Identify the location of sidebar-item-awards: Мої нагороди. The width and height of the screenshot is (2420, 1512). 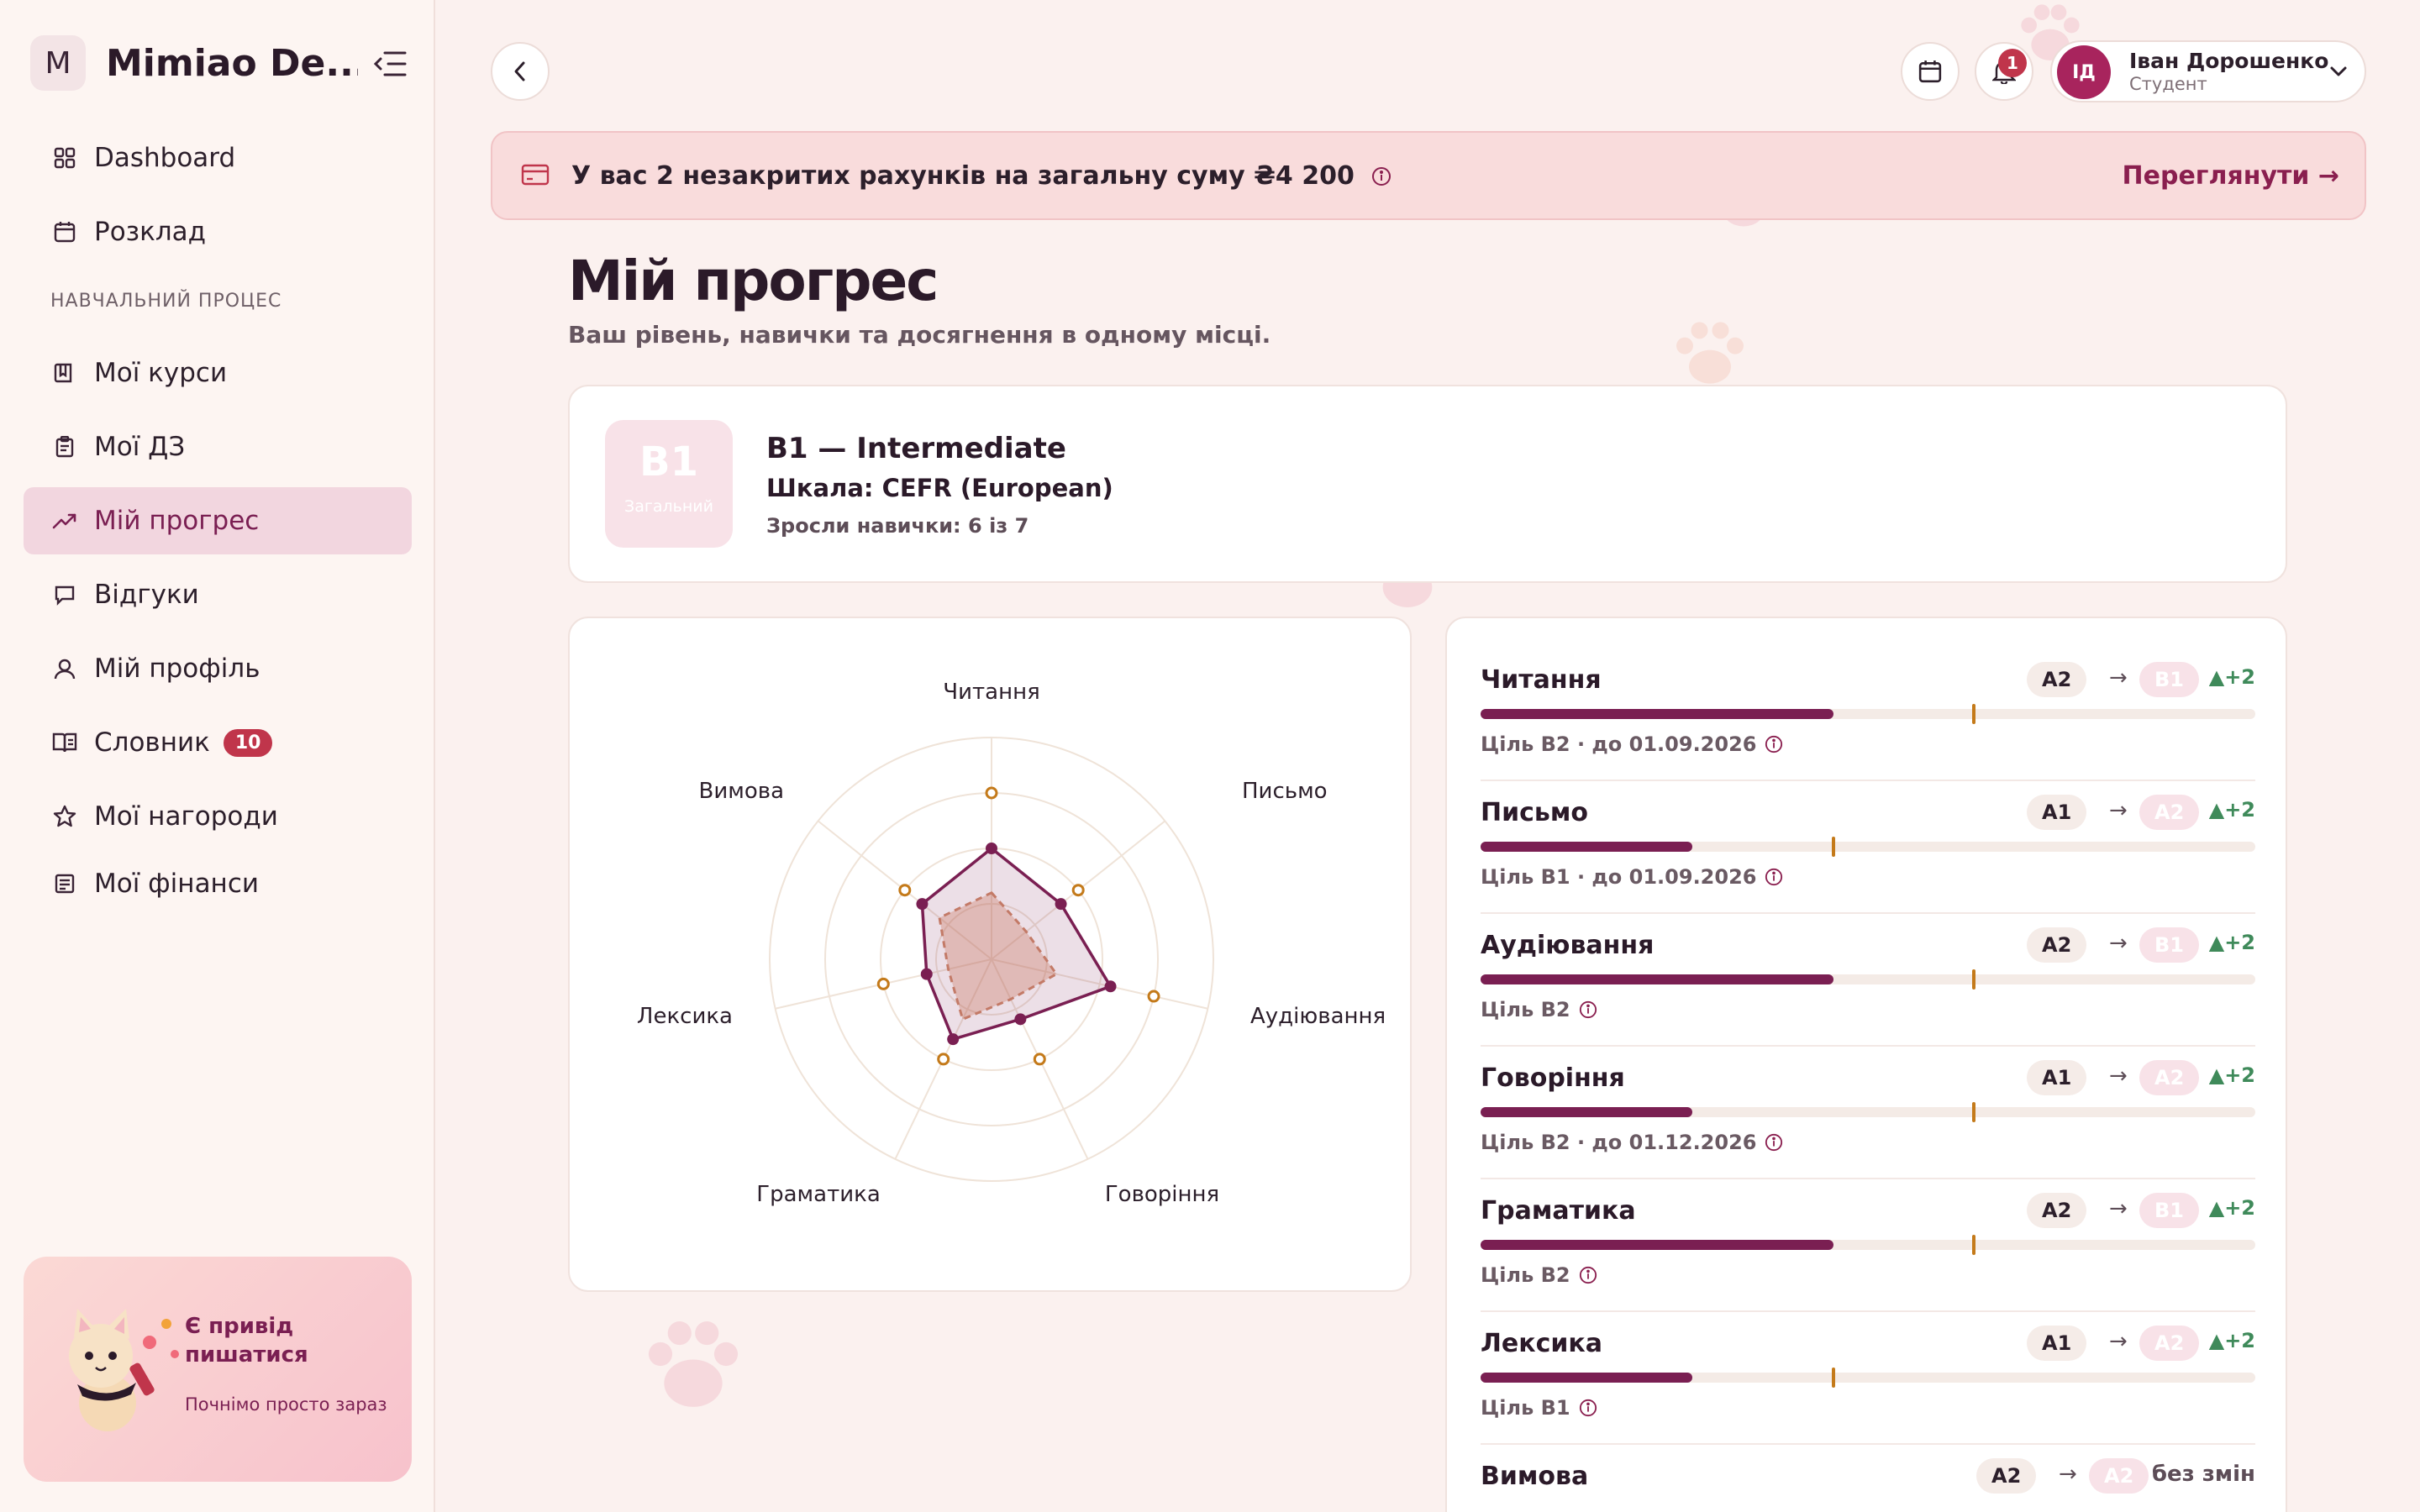
(218, 816).